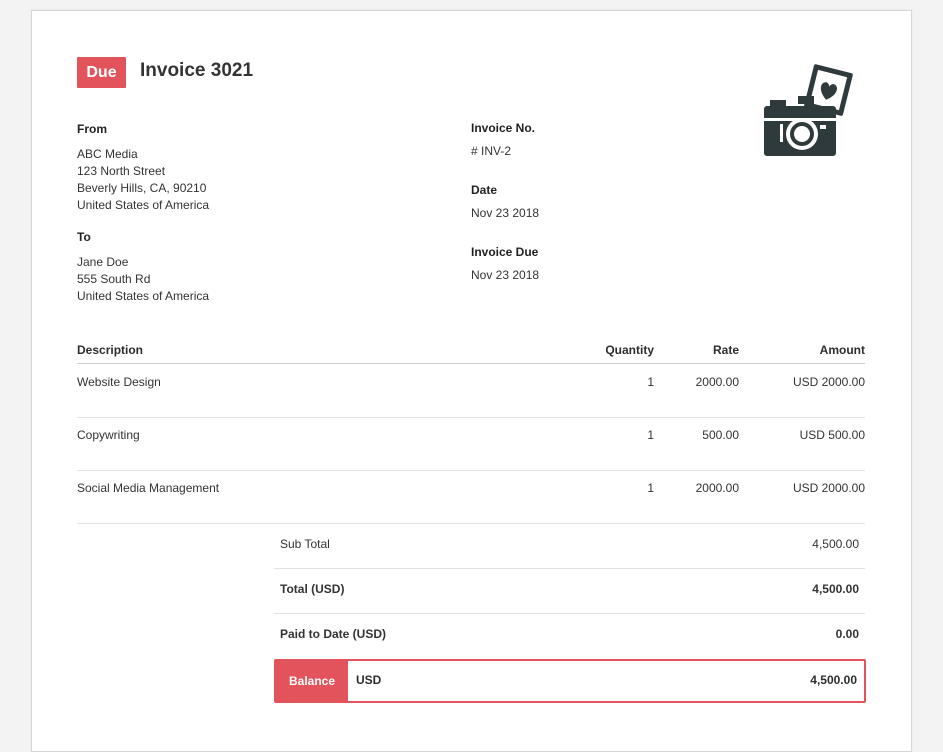  I want to click on total-value: 4,500.00, so click(835, 589).